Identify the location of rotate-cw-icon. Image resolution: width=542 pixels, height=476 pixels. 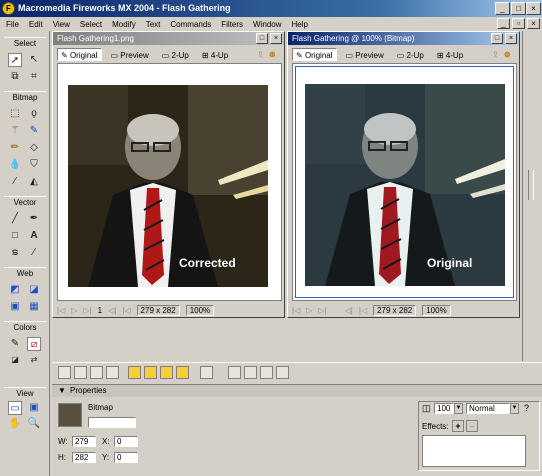
(250, 372).